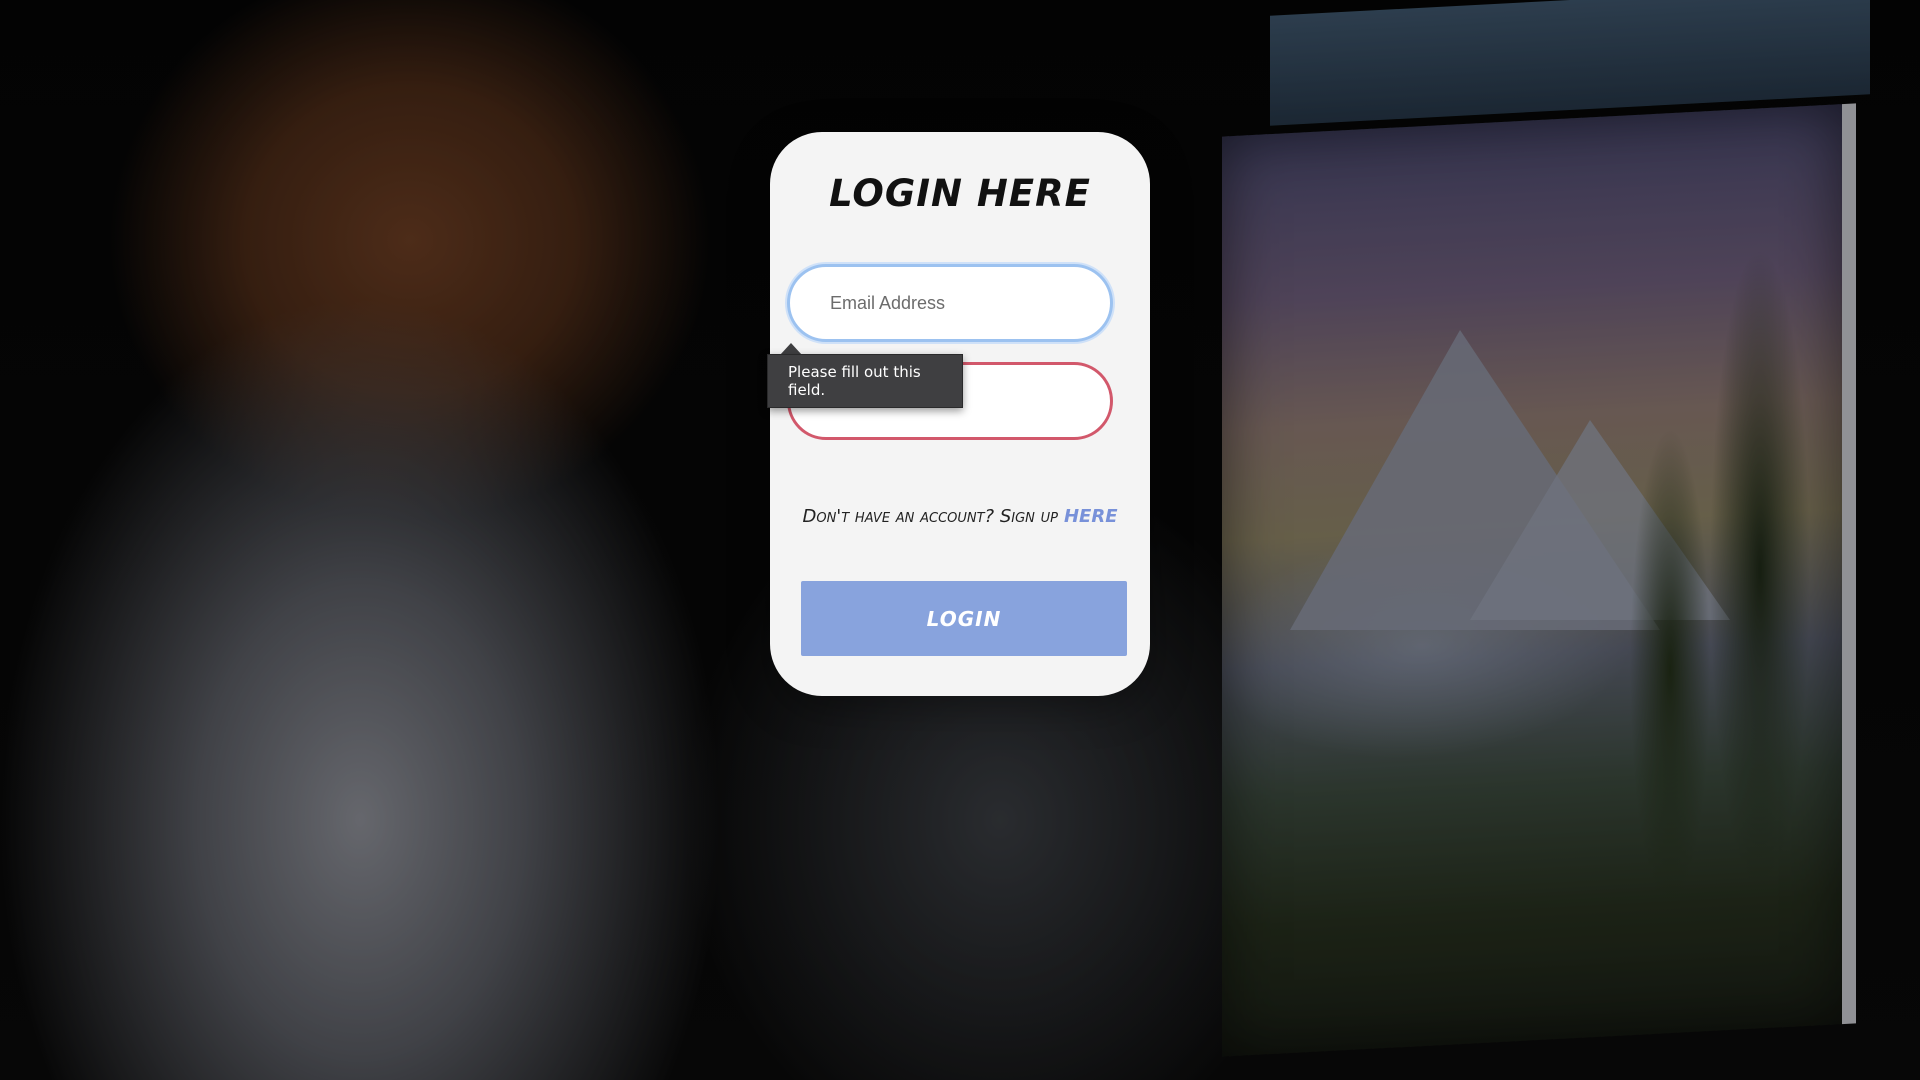  I want to click on validation-tooltip-text: Please fill out this field., so click(854, 381).